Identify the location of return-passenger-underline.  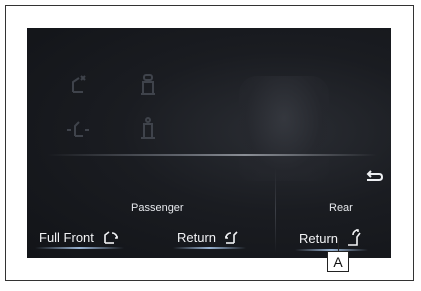
(210, 248).